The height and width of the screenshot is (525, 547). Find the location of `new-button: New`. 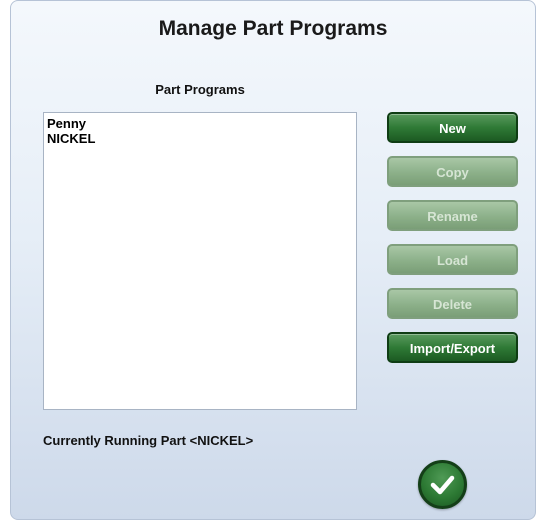

new-button: New is located at coordinates (452, 127).